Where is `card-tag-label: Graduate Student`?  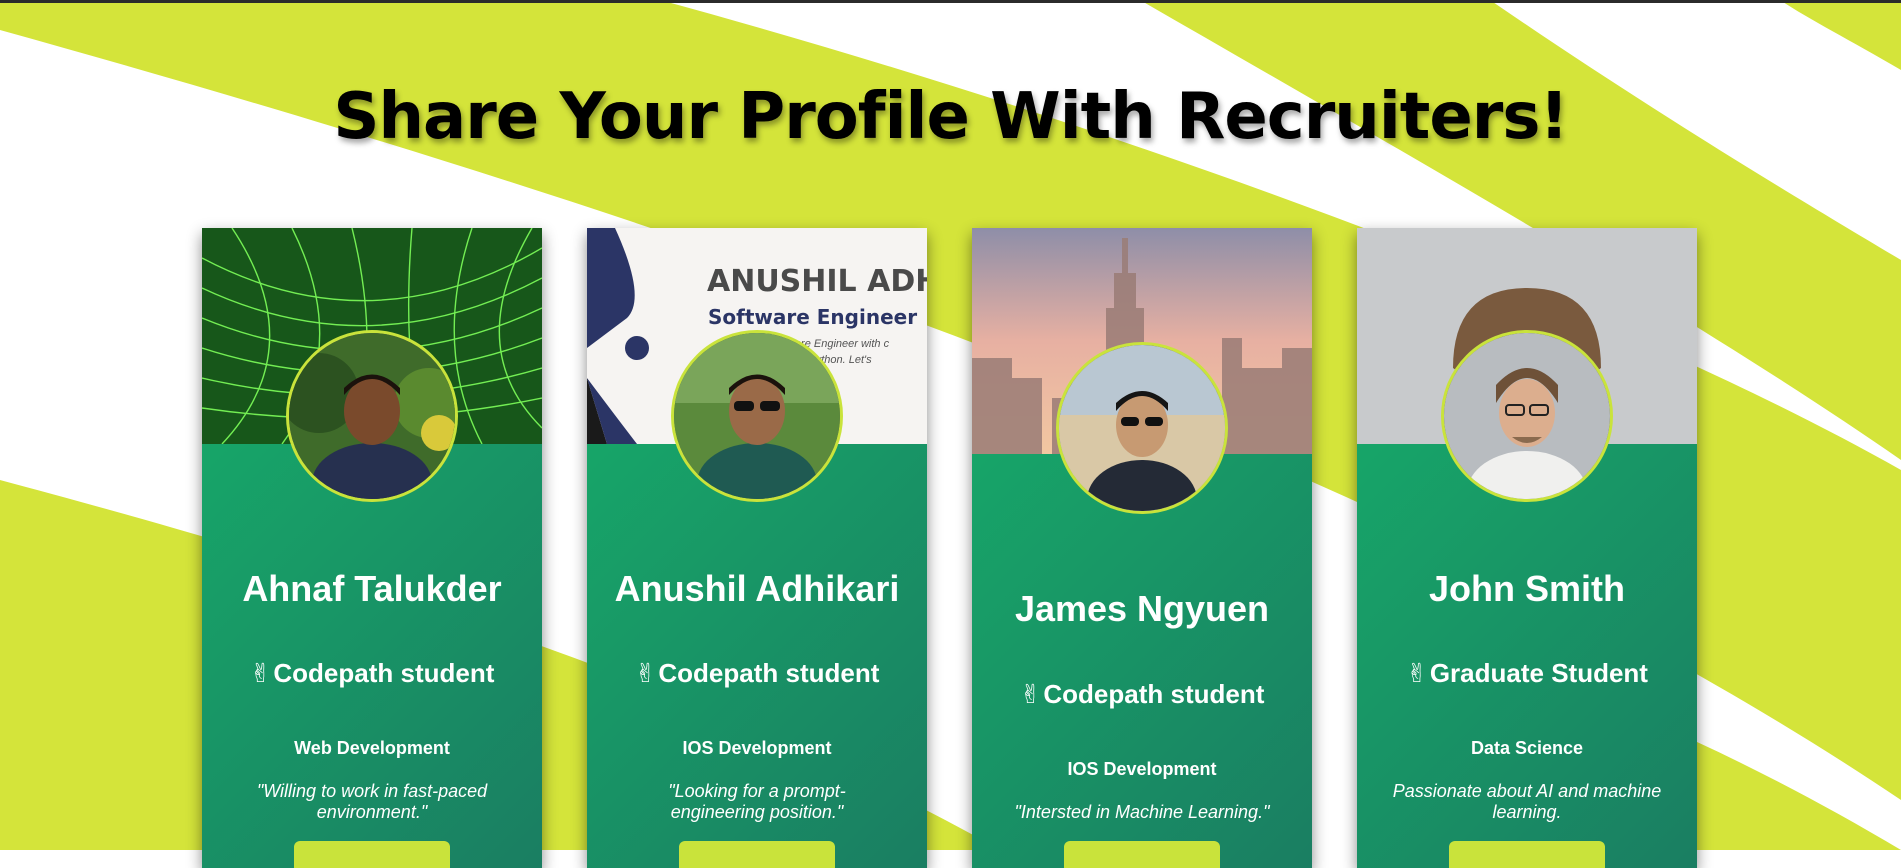
card-tag-label: Graduate Student is located at coordinates (1538, 673).